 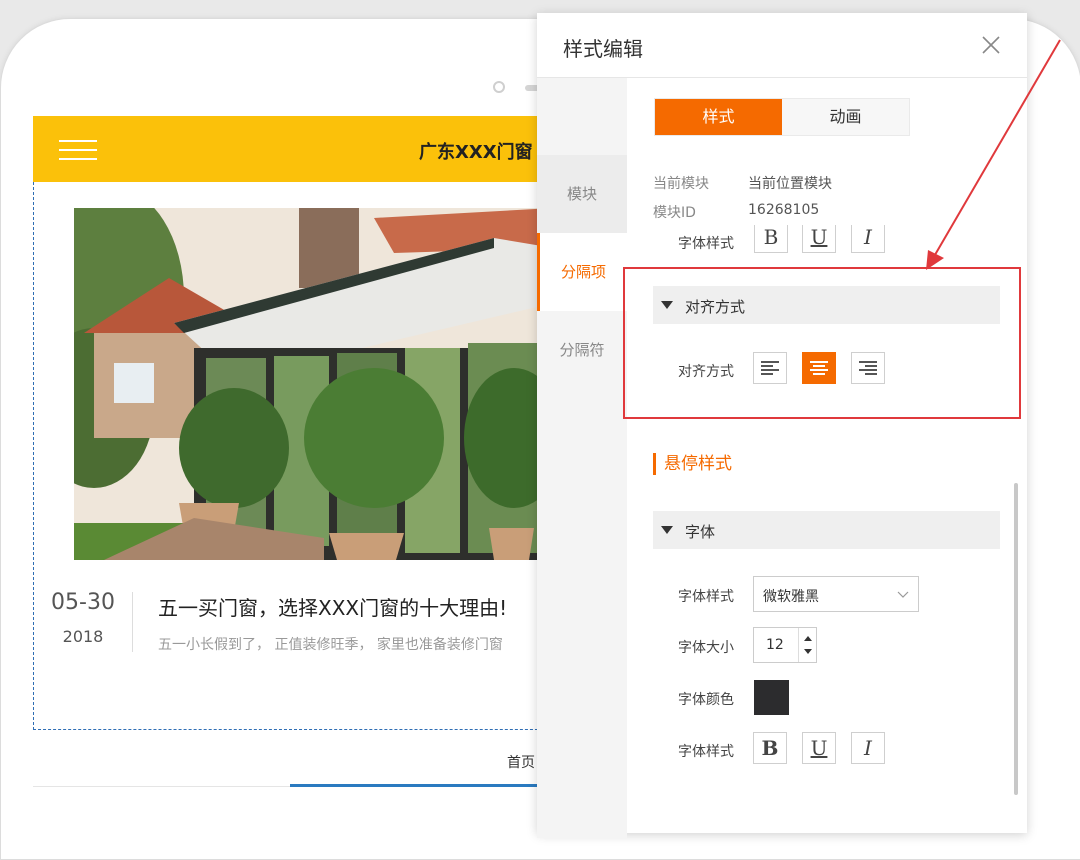 What do you see at coordinates (83, 636) in the screenshot?
I see `news-date-year: 2018` at bounding box center [83, 636].